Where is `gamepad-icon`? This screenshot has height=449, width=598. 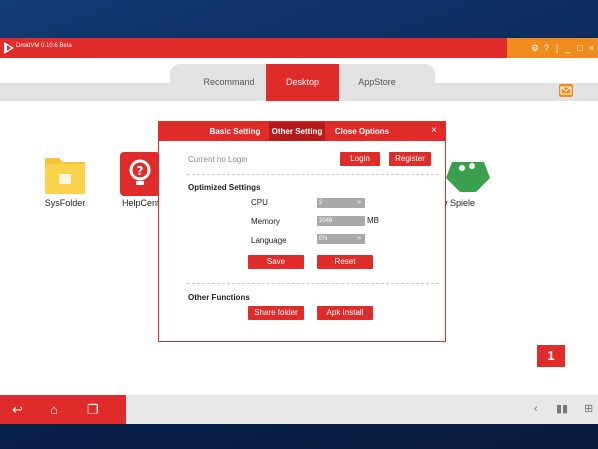
gamepad-icon is located at coordinates (468, 177).